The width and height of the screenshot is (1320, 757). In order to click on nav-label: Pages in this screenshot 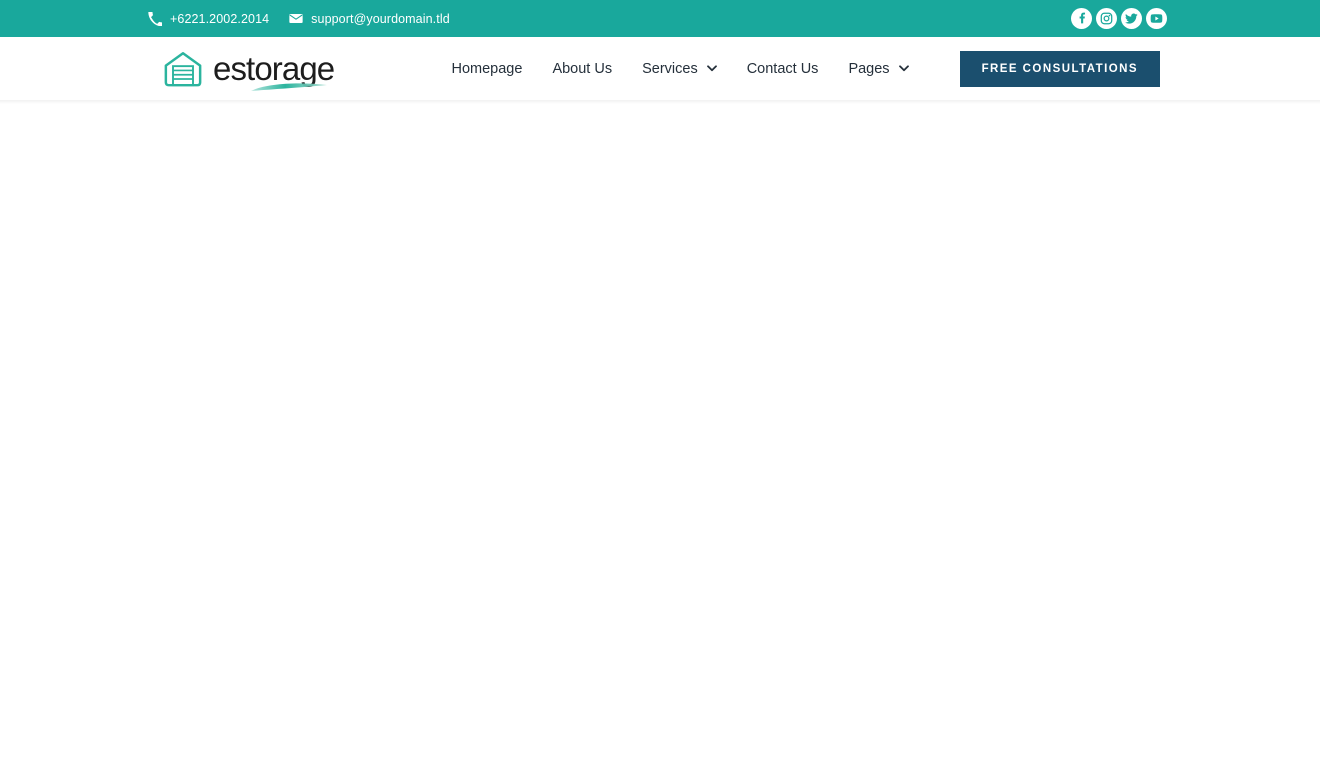, I will do `click(869, 68)`.